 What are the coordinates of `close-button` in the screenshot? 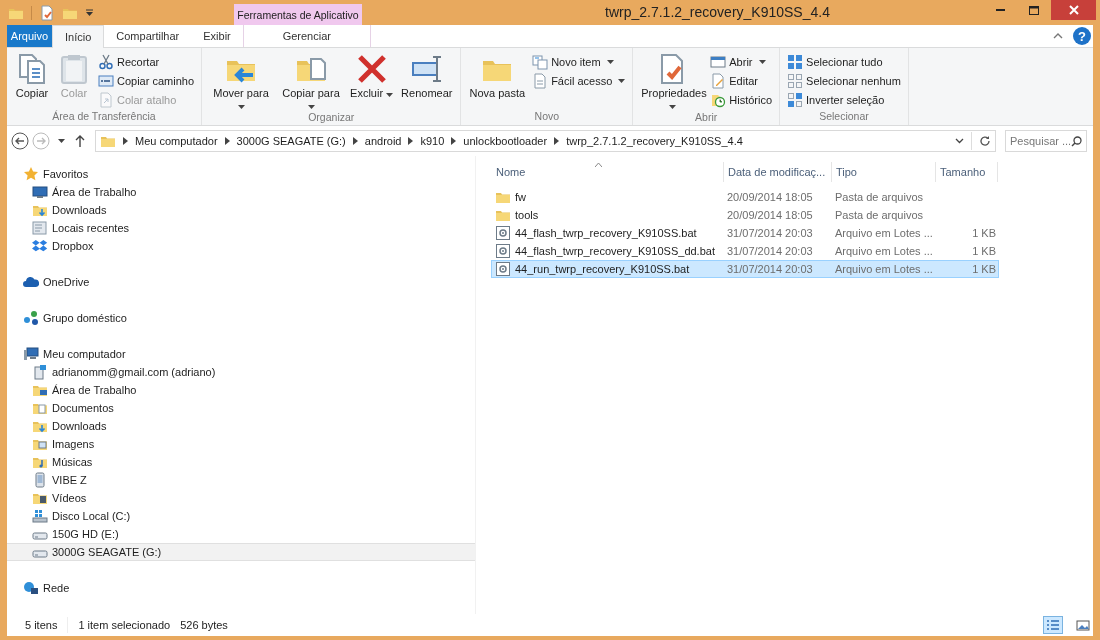 It's located at (1073, 10).